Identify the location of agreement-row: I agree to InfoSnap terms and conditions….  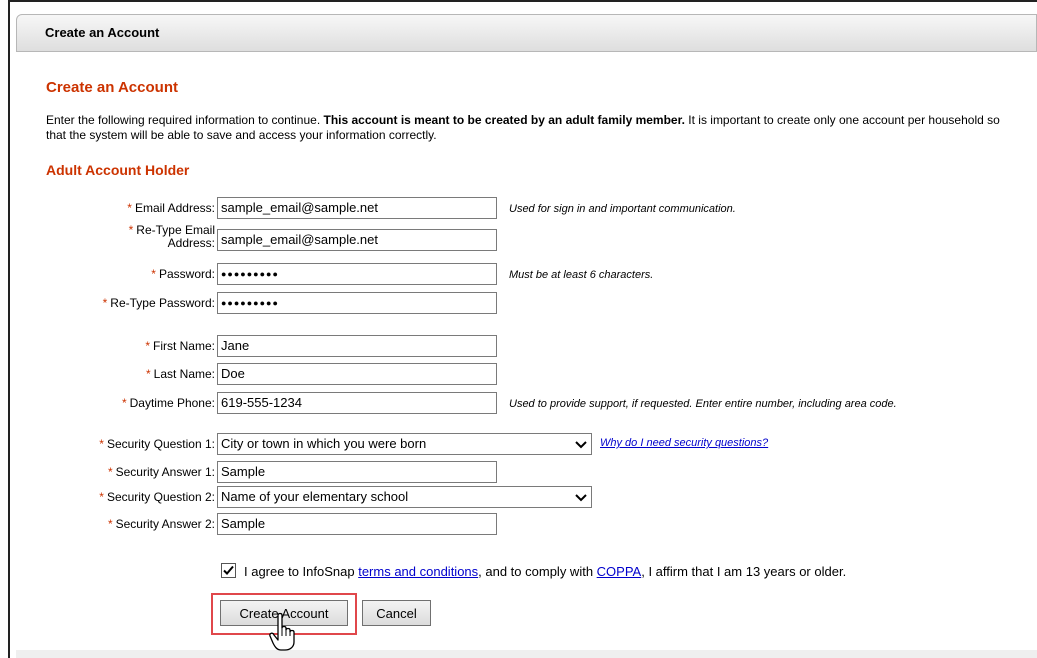
(533, 571).